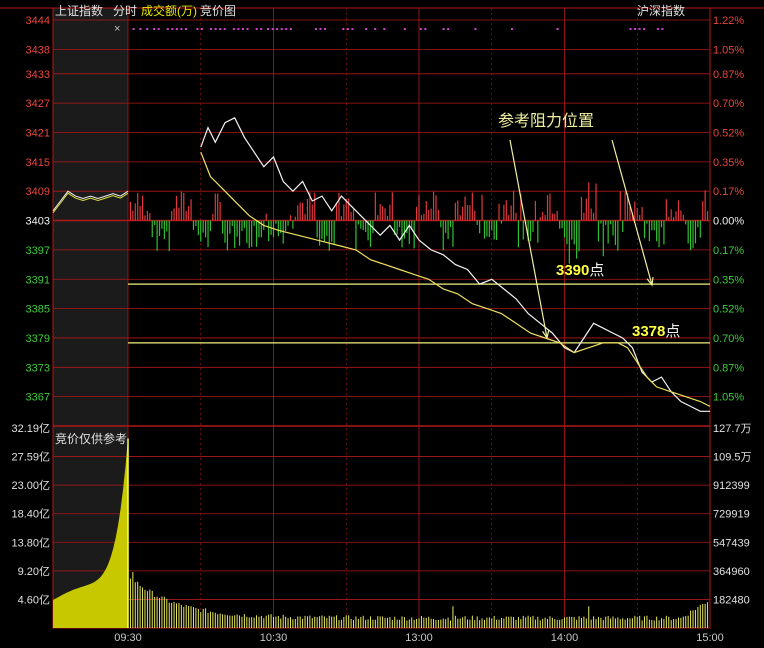 The height and width of the screenshot is (648, 764). Describe the element at coordinates (218, 10) in the screenshot. I see `tab-auction: 竞价图` at that location.